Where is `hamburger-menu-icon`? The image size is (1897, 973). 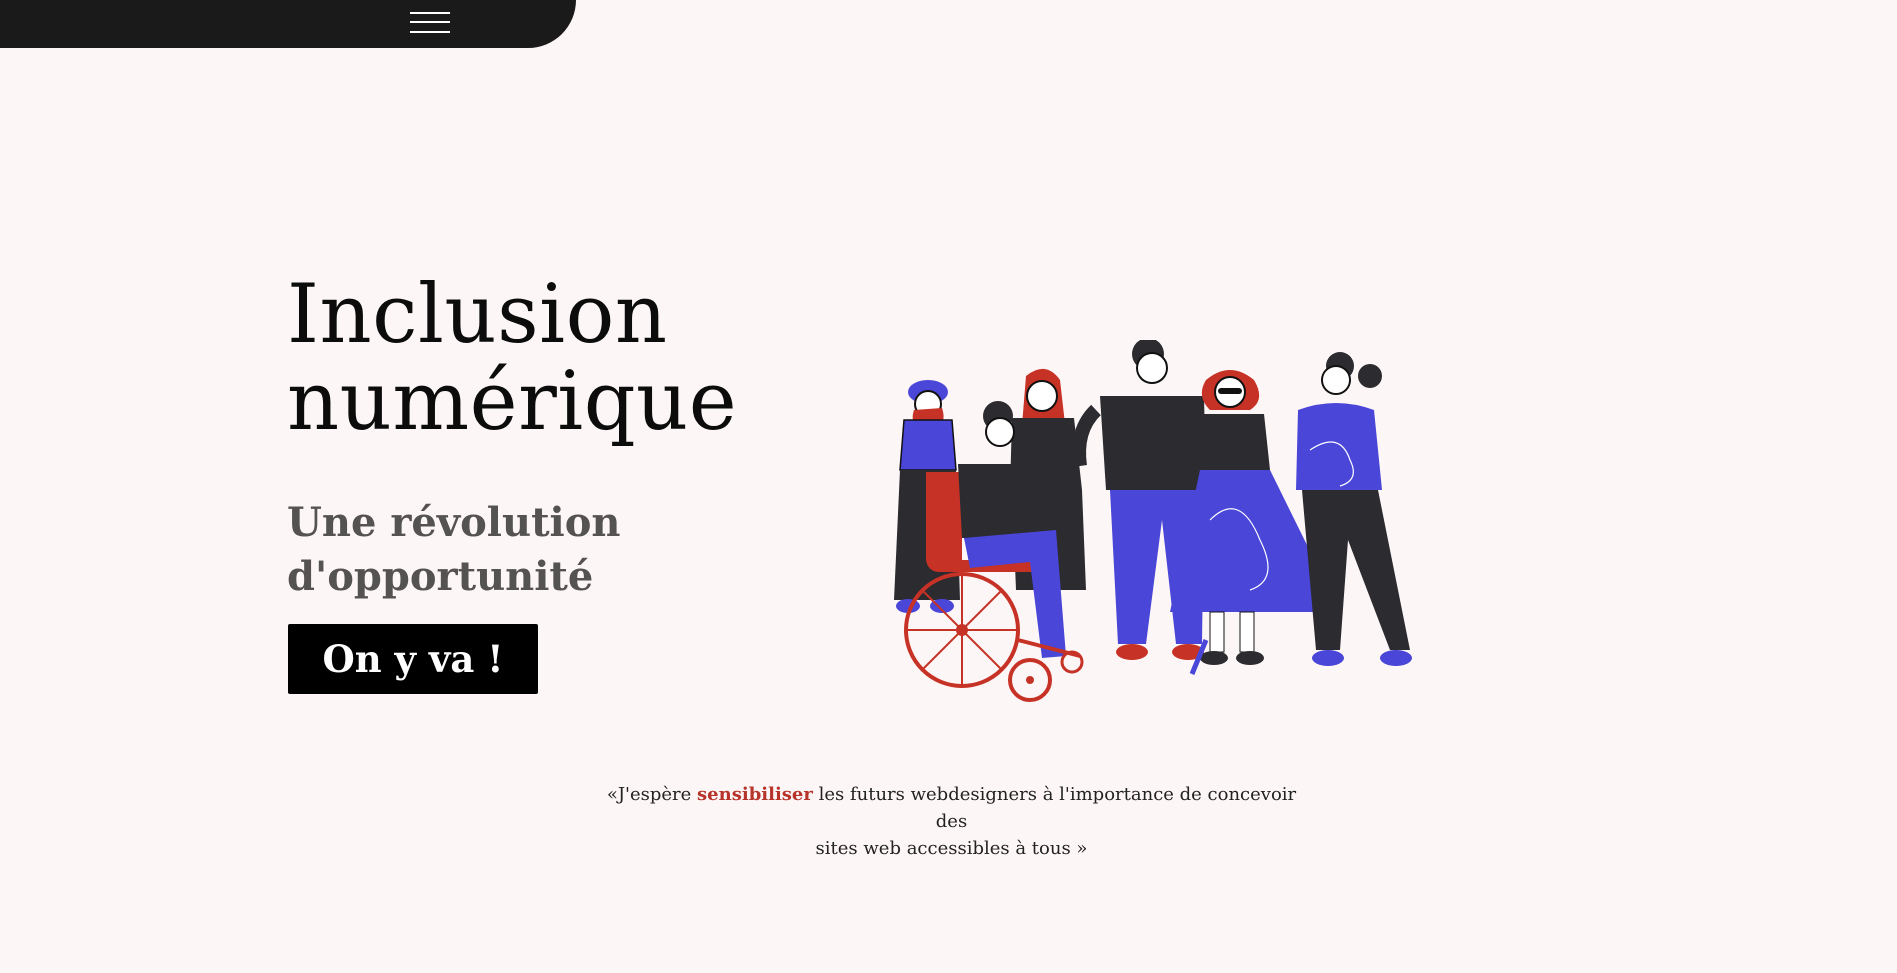 hamburger-menu-icon is located at coordinates (431, 23).